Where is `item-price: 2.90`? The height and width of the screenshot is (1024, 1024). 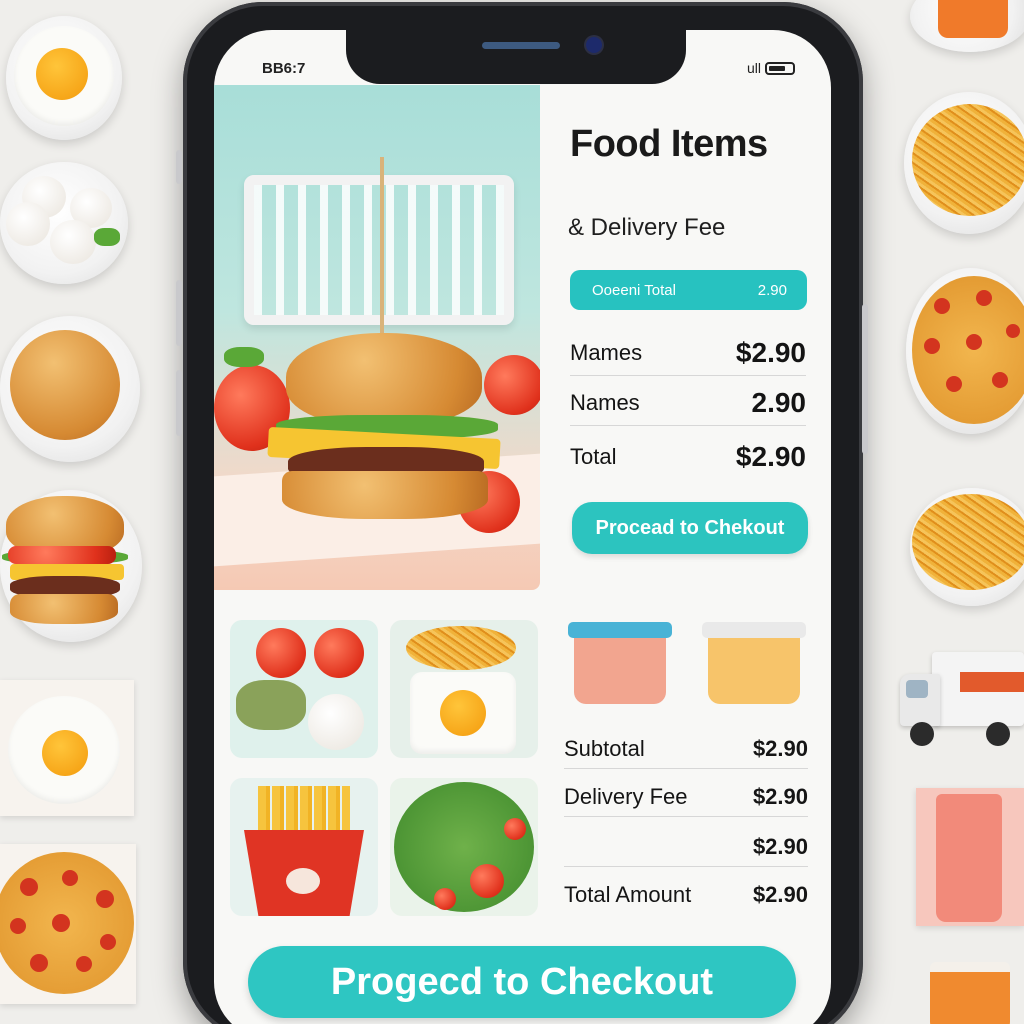
item-price: 2.90 is located at coordinates (779, 402).